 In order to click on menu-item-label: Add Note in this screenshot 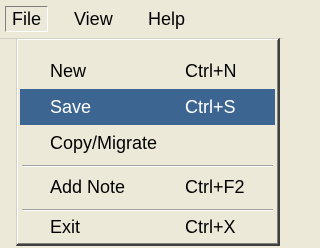, I will do `click(88, 187)`.